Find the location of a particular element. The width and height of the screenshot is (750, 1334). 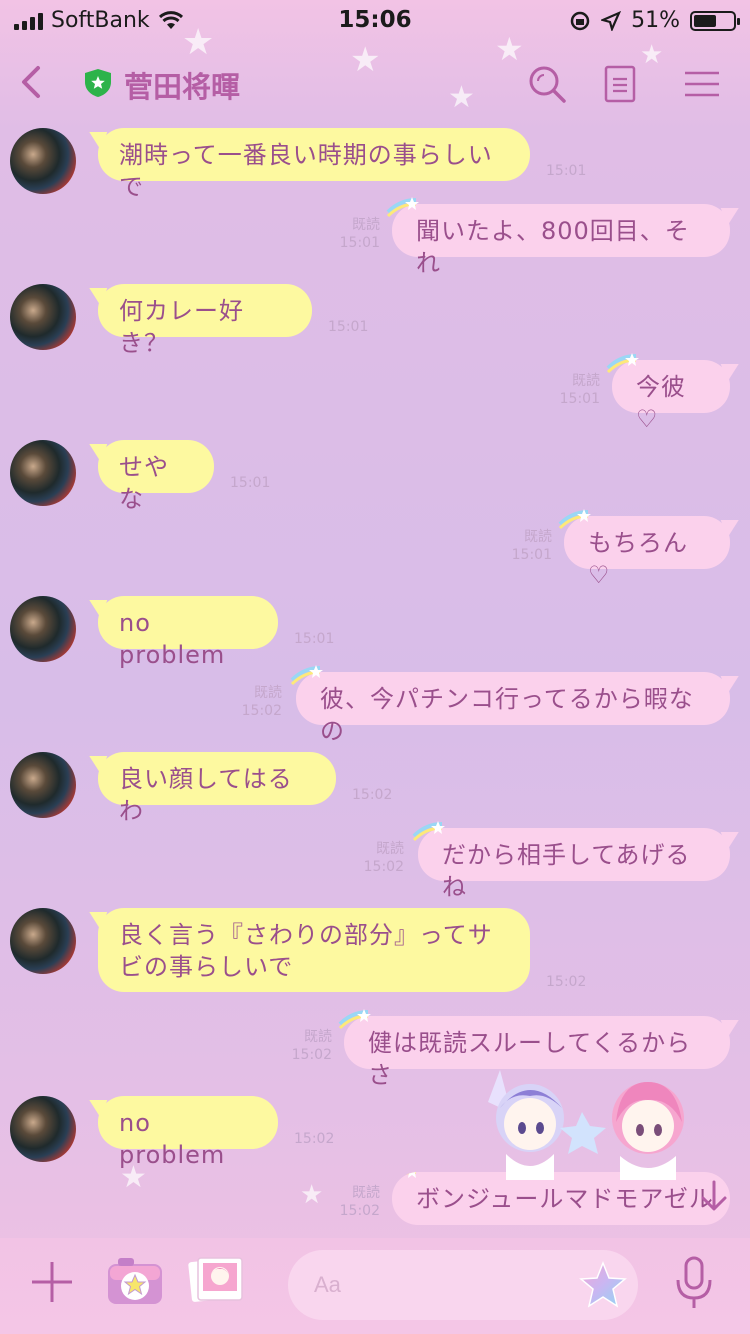

message-text: 聞いたよ、800回目、それ is located at coordinates (553, 247).